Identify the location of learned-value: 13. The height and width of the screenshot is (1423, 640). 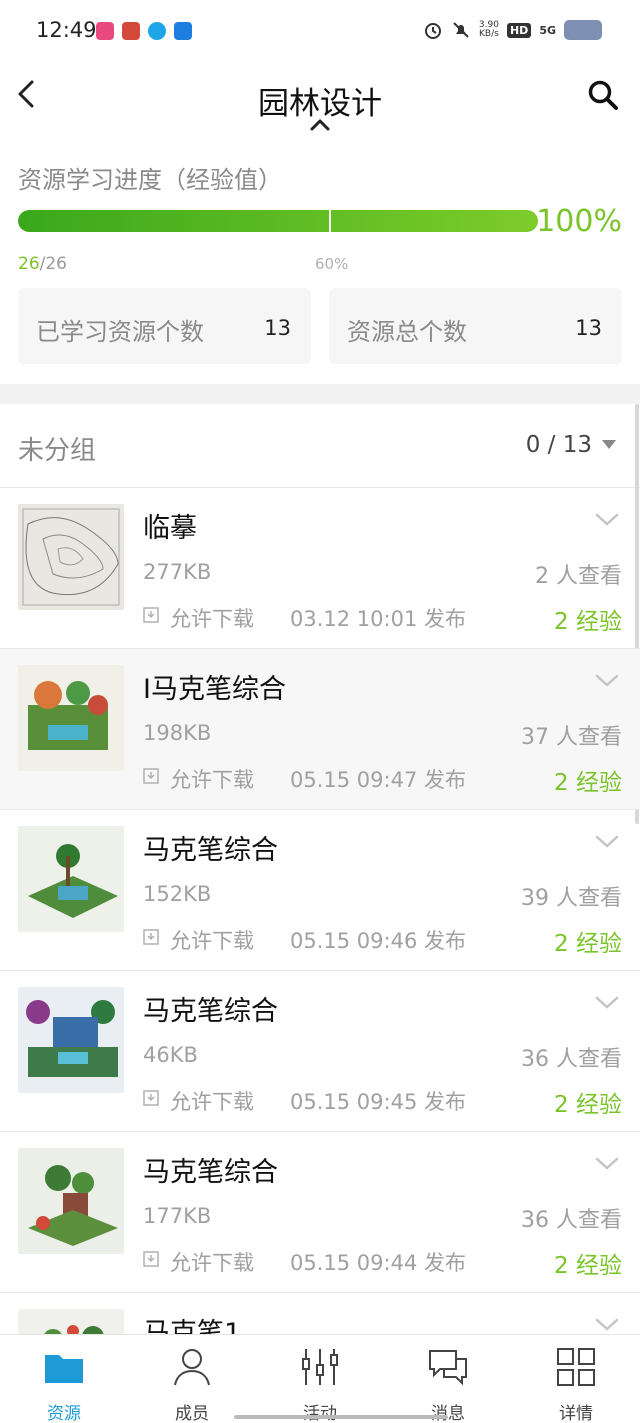
(277, 328).